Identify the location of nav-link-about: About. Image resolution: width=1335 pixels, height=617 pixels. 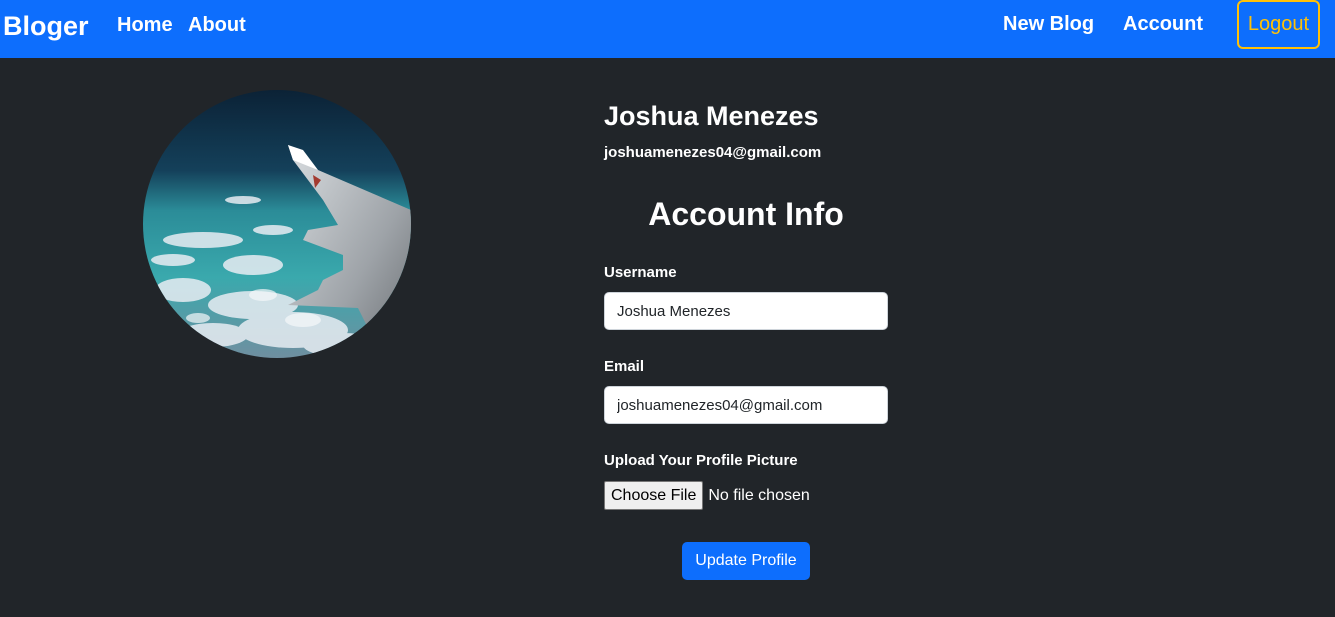
(217, 25).